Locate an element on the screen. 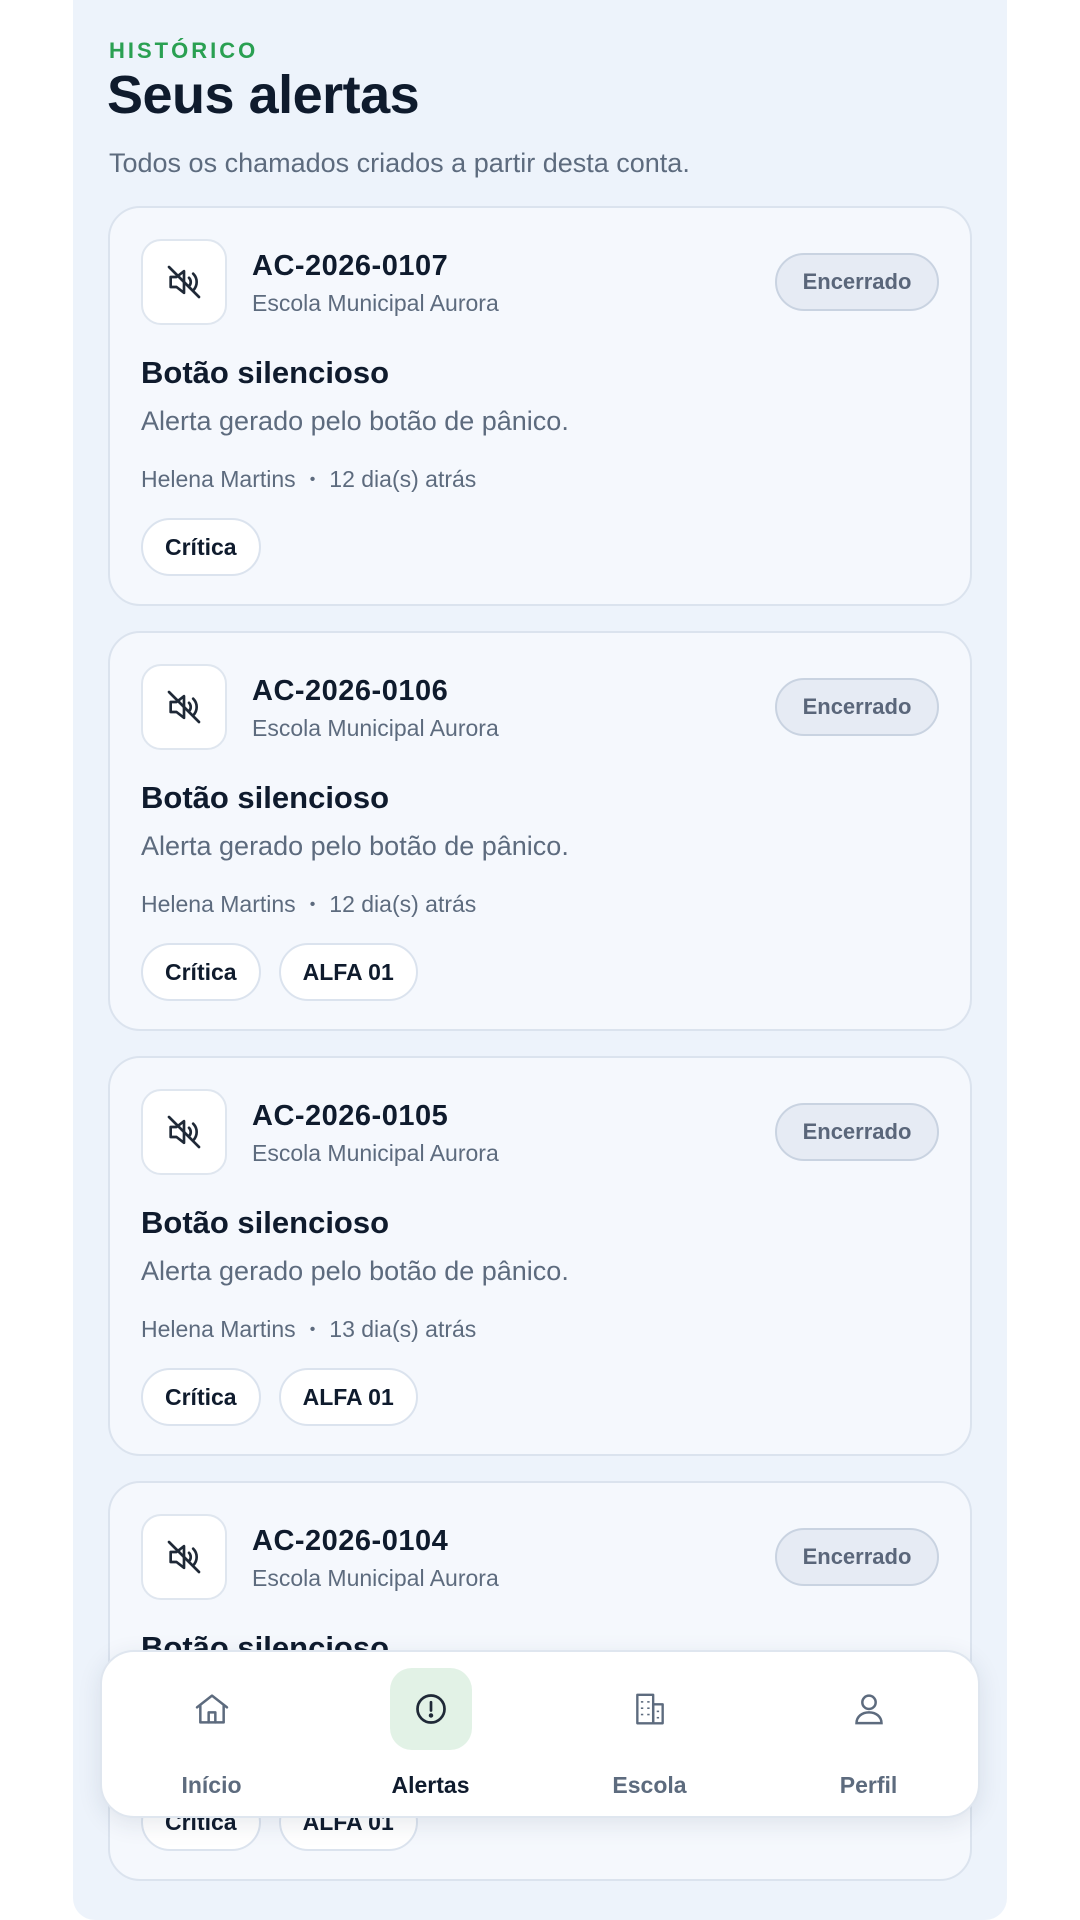 This screenshot has width=1080, height=1920. nav-item-alertas: Alertas is located at coordinates (430, 1734).